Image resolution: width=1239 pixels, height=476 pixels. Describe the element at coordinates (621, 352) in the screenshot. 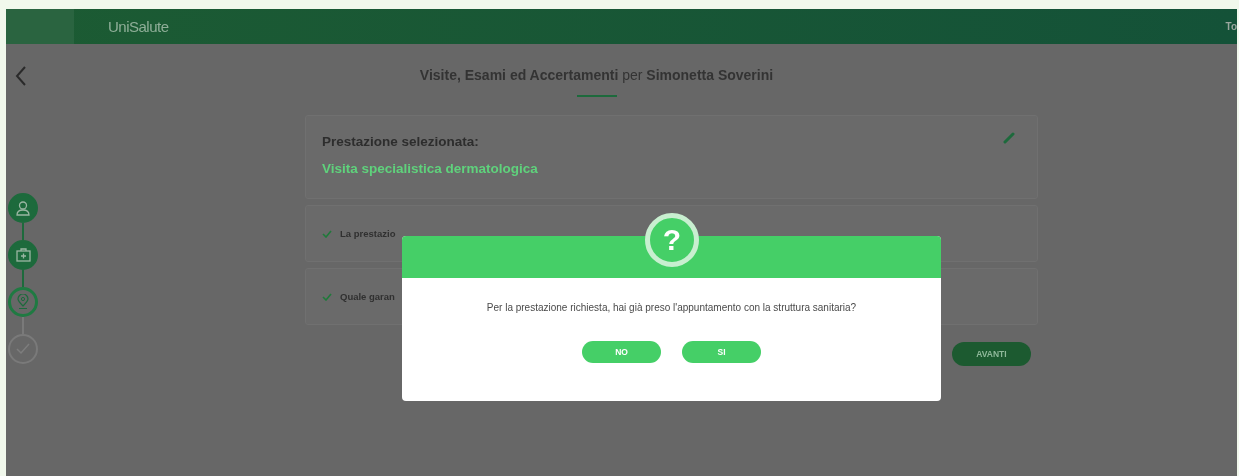

I see `dialog-button: NO` at that location.